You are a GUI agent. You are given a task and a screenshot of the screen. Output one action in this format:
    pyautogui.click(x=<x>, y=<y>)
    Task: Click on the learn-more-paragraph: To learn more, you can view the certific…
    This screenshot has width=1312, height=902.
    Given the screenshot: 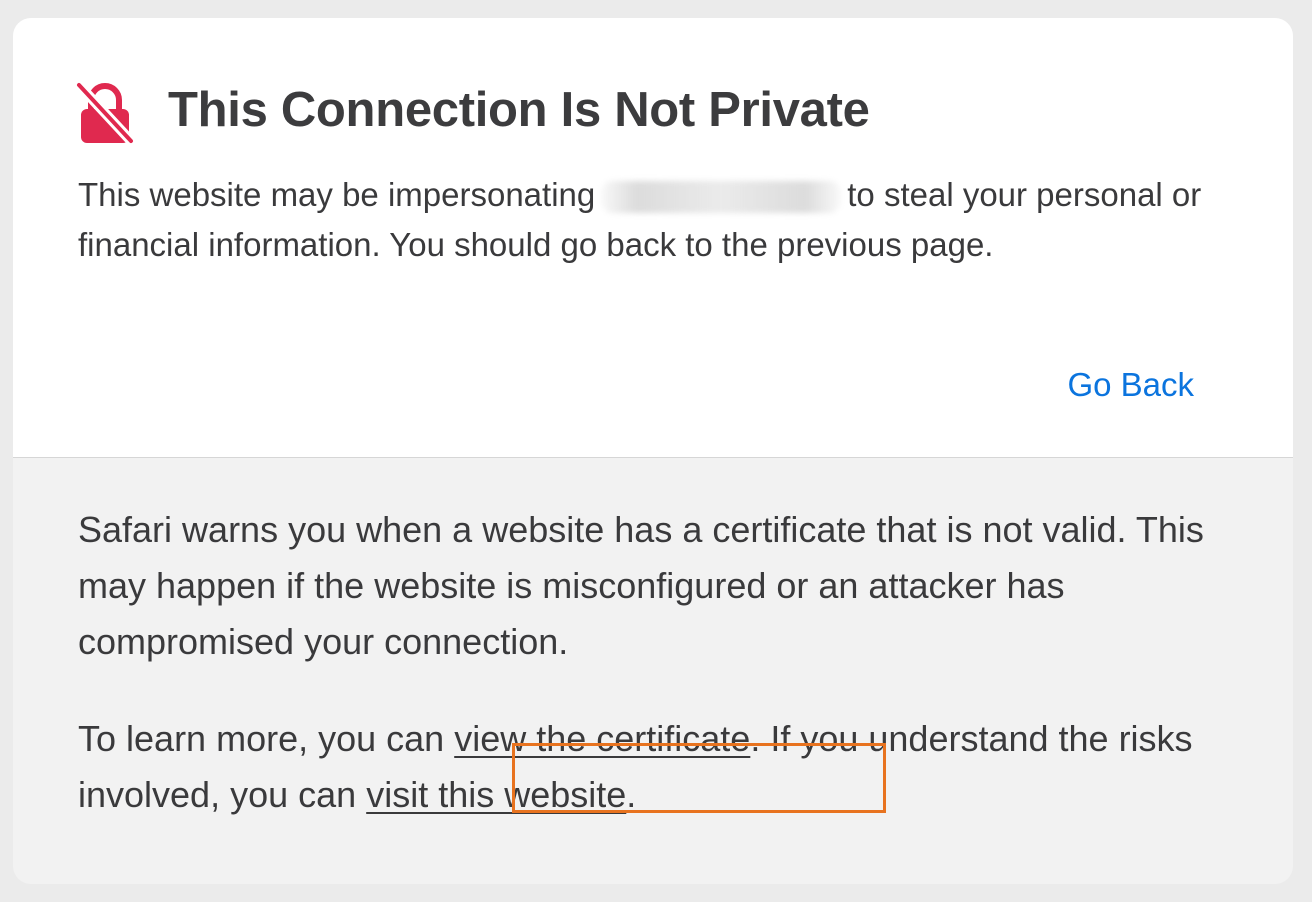 What is the action you would take?
    pyautogui.click(x=648, y=767)
    